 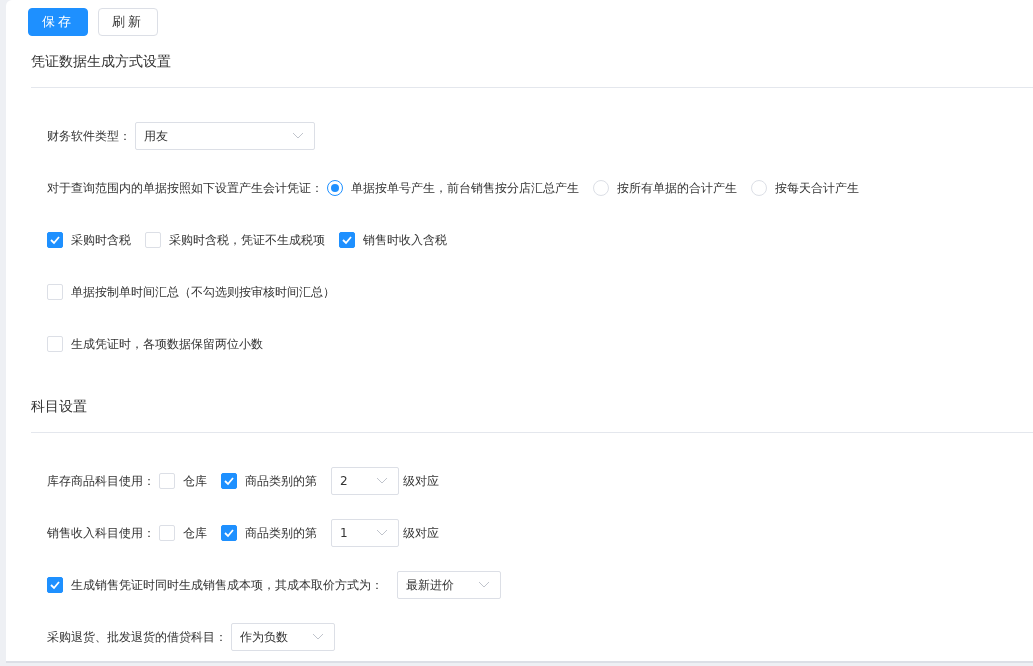 I want to click on checkbox-label: 采购时含税, so click(x=101, y=240).